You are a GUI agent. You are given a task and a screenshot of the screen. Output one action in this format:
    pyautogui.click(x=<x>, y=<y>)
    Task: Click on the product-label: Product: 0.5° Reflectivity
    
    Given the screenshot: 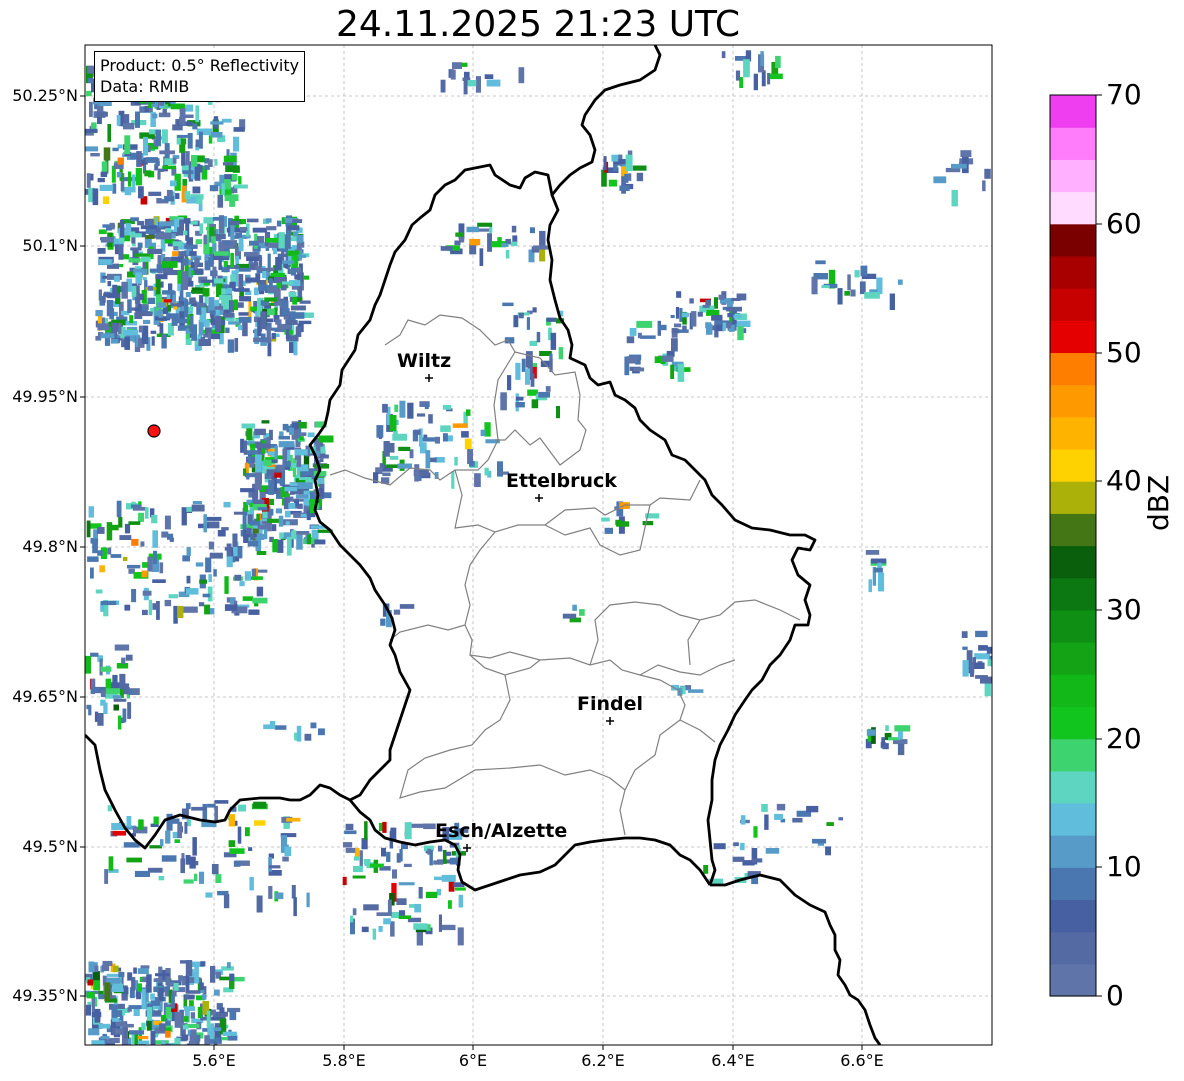 What is the action you would take?
    pyautogui.click(x=200, y=65)
    